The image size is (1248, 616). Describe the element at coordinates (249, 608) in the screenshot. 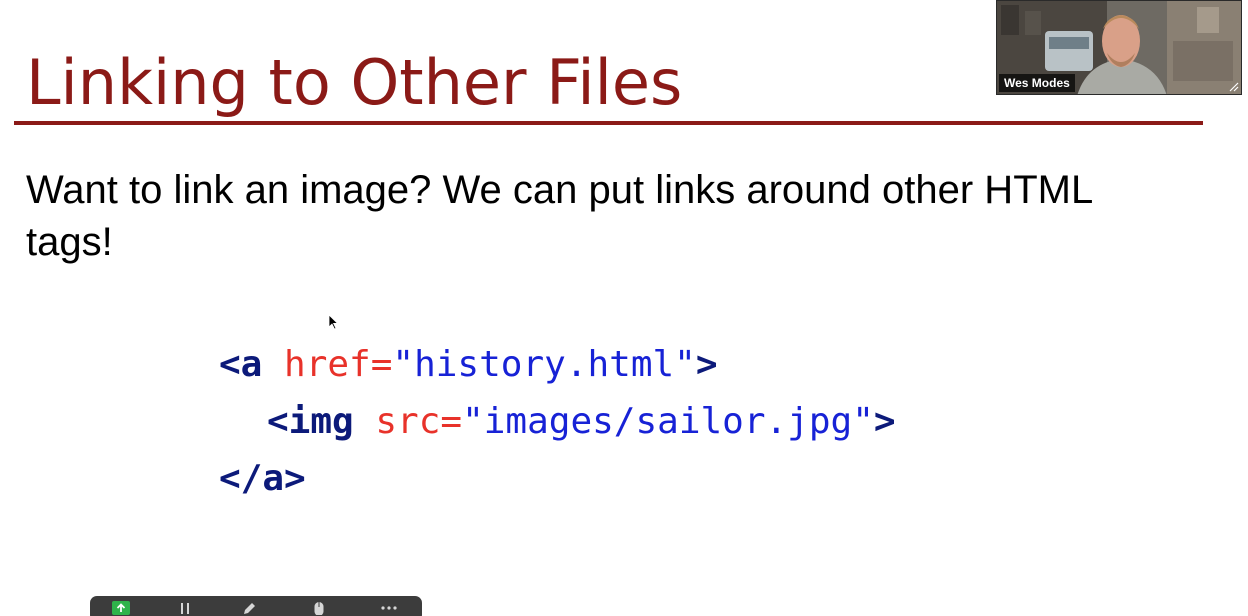

I see `pencil-icon` at that location.